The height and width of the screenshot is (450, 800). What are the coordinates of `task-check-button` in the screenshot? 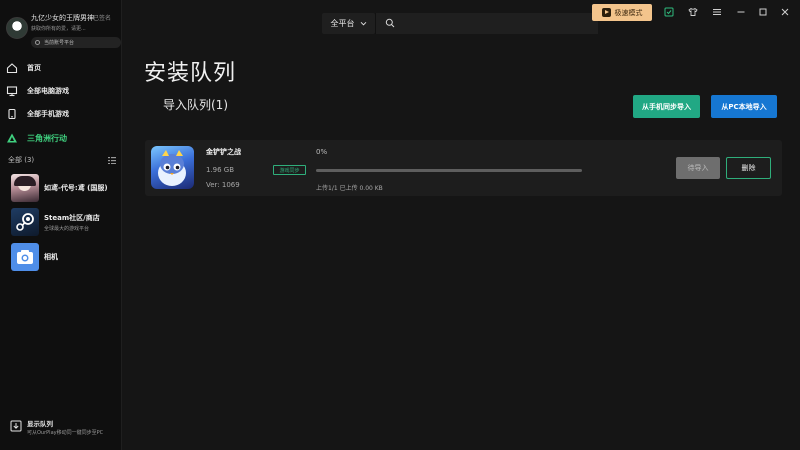 It's located at (669, 12).